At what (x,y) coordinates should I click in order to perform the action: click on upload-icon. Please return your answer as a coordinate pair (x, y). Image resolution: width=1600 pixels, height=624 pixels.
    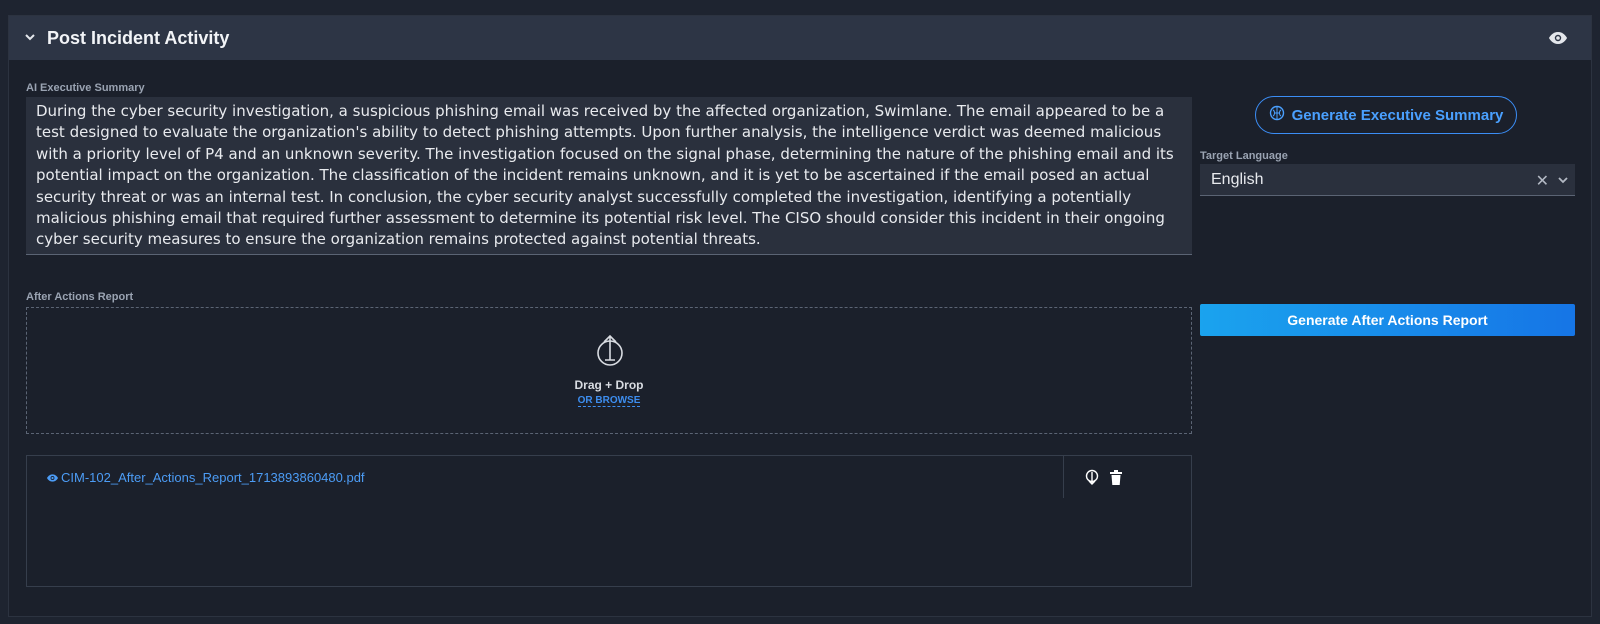
    Looking at the image, I should click on (610, 351).